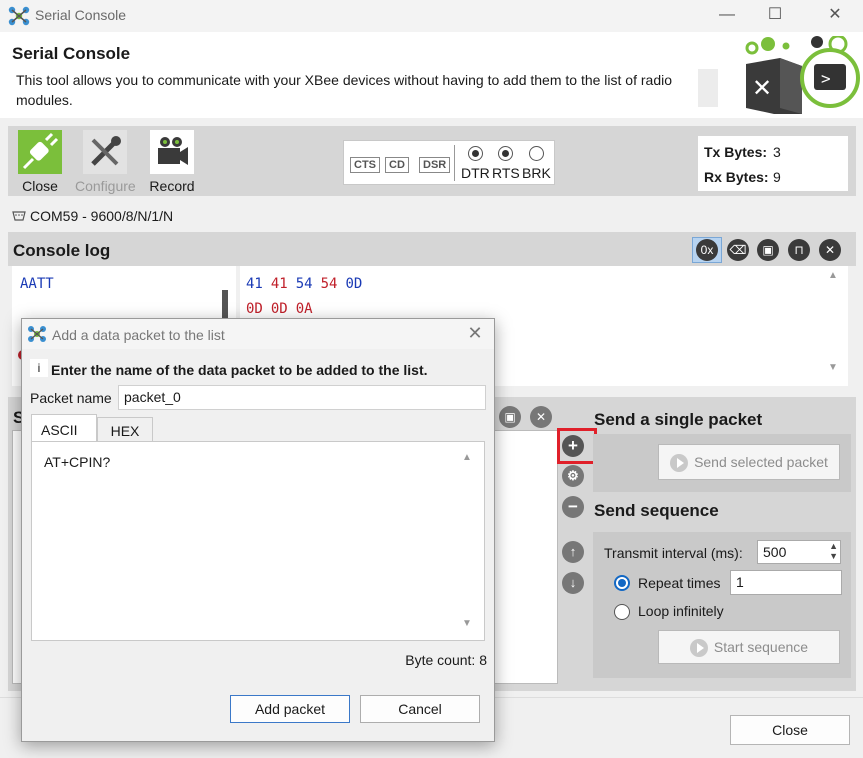 The height and width of the screenshot is (758, 863). I want to click on dsr-indicator: DSR, so click(435, 165).